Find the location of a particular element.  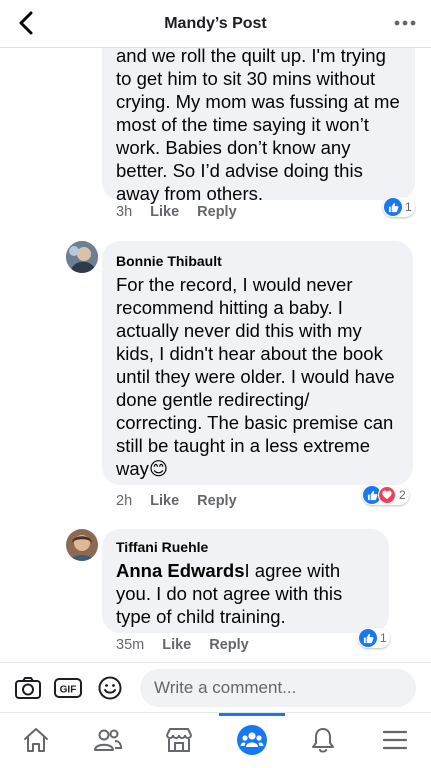

chevron-left-icon is located at coordinates (27, 23).